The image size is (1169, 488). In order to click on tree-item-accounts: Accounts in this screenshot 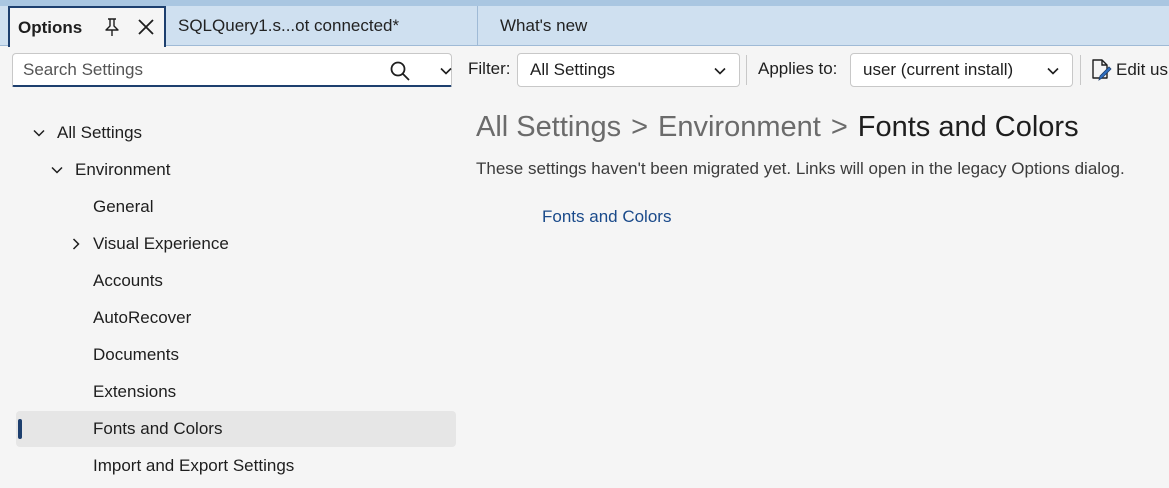, I will do `click(236, 281)`.